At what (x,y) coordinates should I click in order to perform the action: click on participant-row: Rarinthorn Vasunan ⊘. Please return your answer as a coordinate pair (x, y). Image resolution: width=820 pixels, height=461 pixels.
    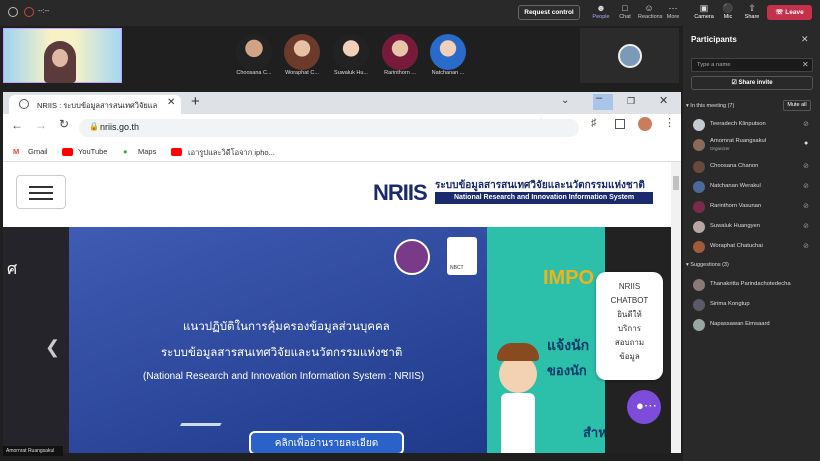
    Looking at the image, I should click on (751, 208).